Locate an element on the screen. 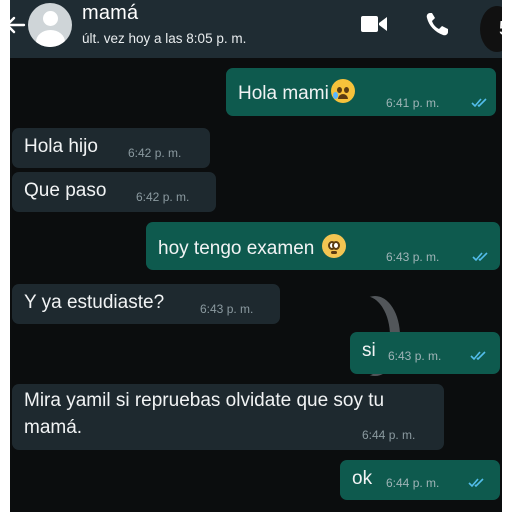 This screenshot has width=512, height=512. message-outgoing: ok 6:44 p. m. is located at coordinates (420, 480).